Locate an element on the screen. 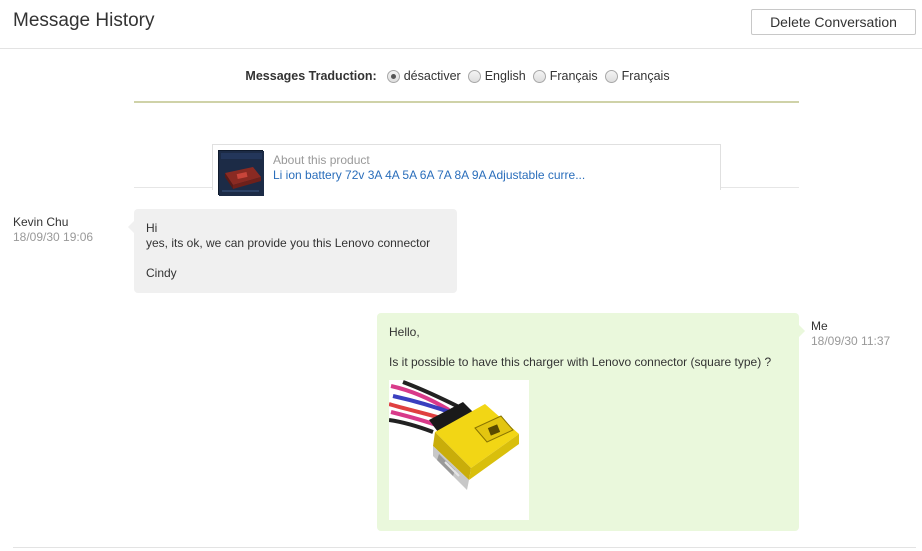 This screenshot has width=922, height=551. attached-connector-image is located at coordinates (458, 450).